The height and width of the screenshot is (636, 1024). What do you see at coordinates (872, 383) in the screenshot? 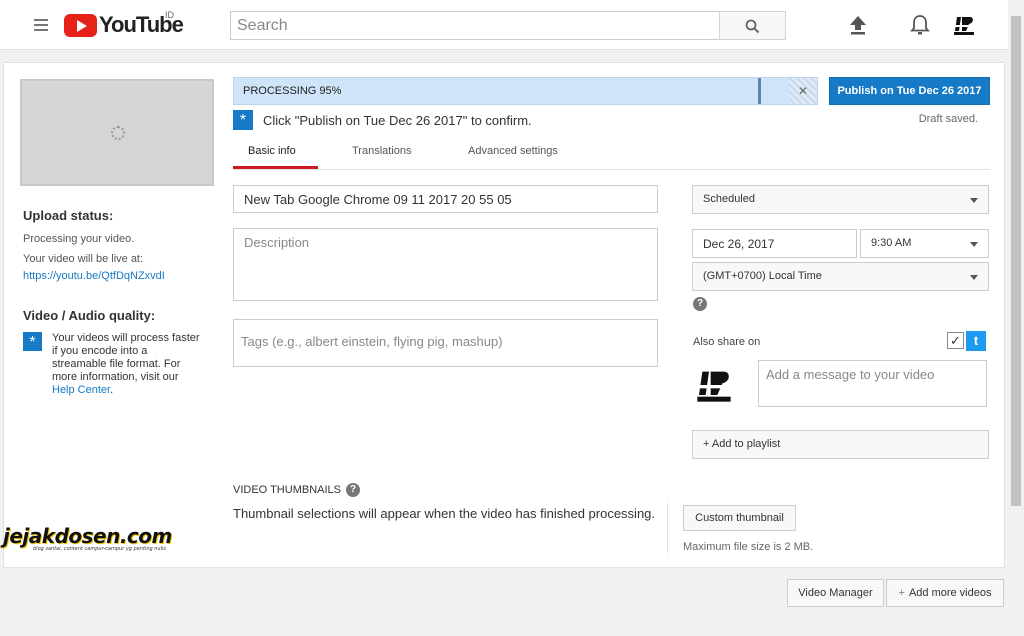
I see `share-message-input: Add a message to your video` at bounding box center [872, 383].